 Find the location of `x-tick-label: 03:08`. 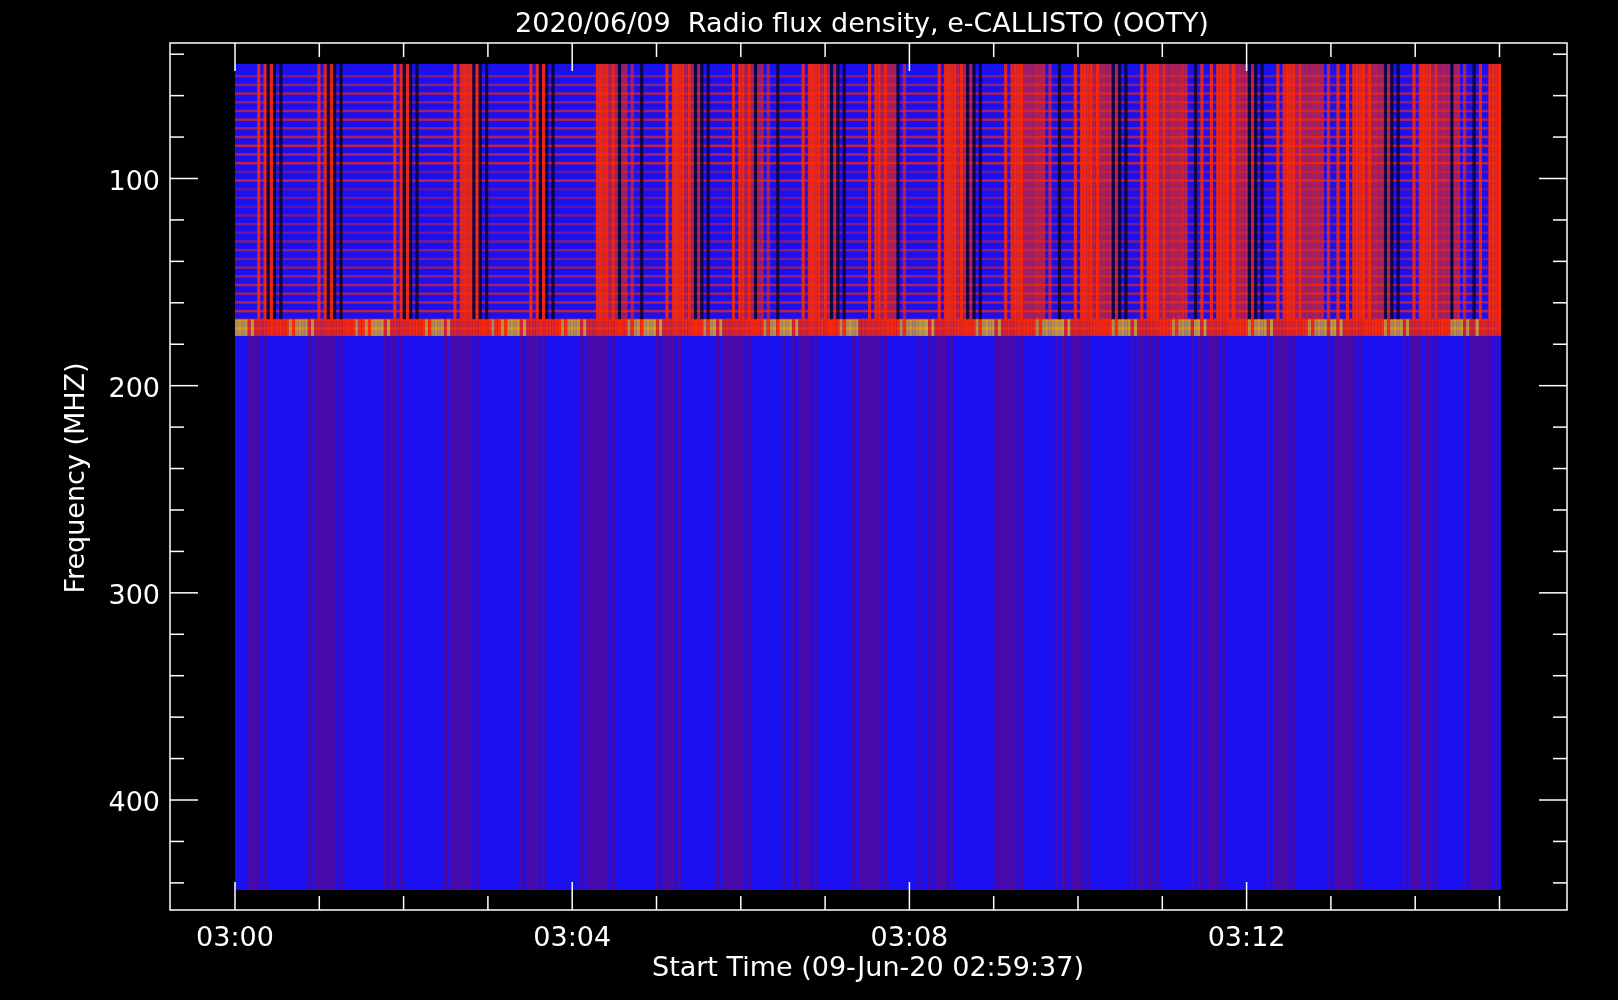

x-tick-label: 03:08 is located at coordinates (909, 936).